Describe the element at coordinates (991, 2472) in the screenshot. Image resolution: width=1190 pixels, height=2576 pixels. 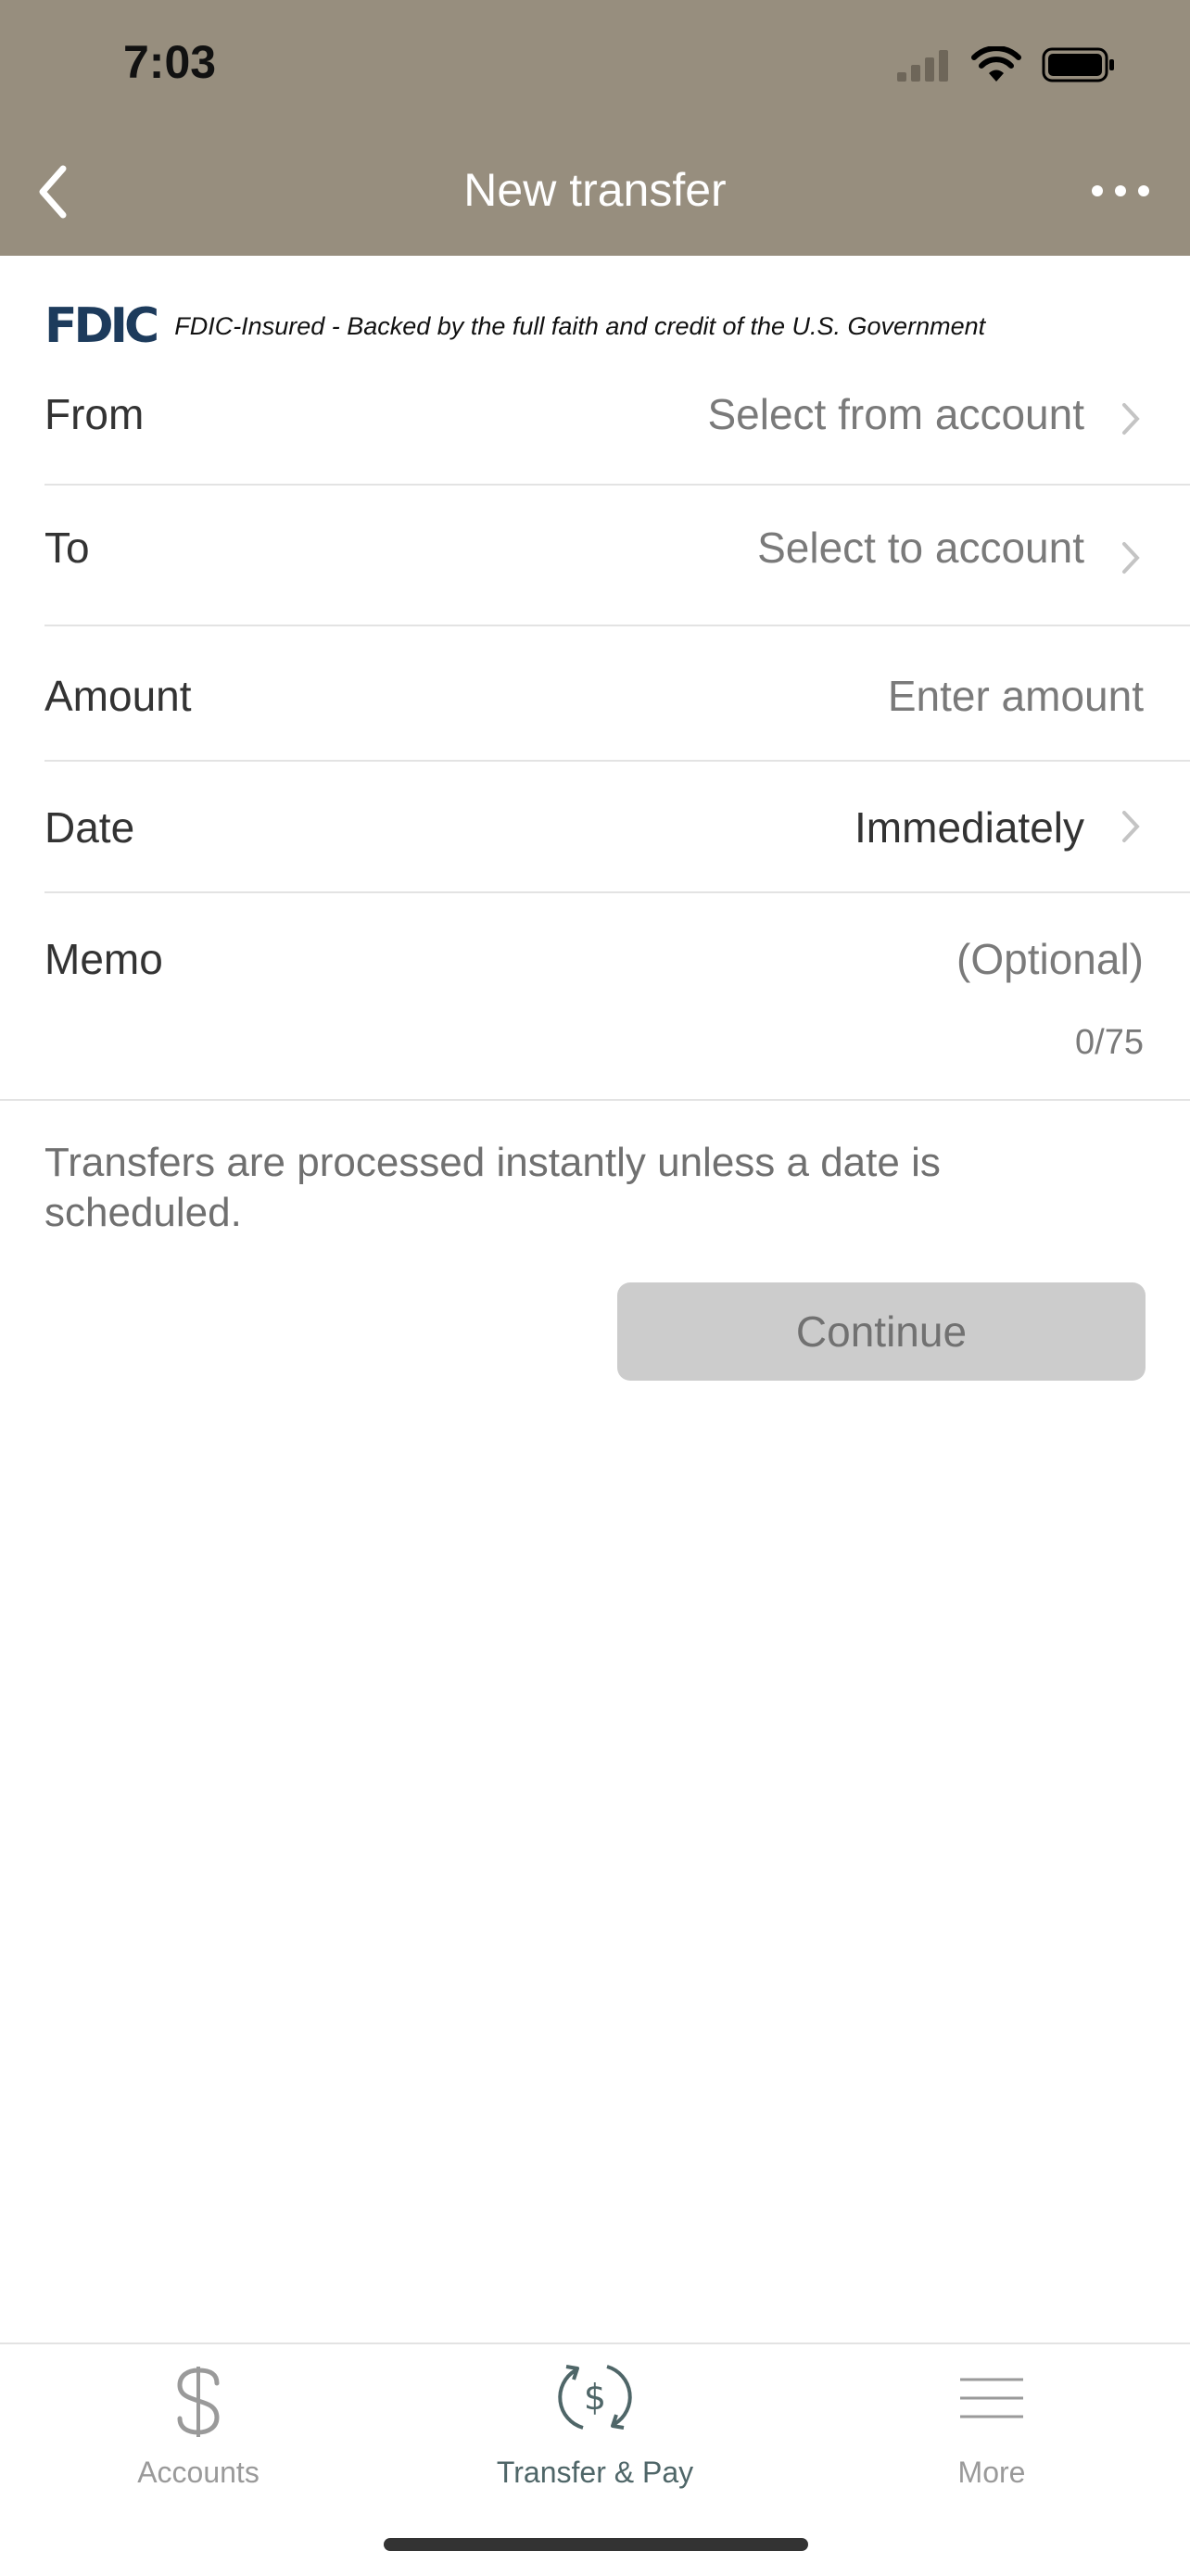
I see `tab-label: More` at that location.